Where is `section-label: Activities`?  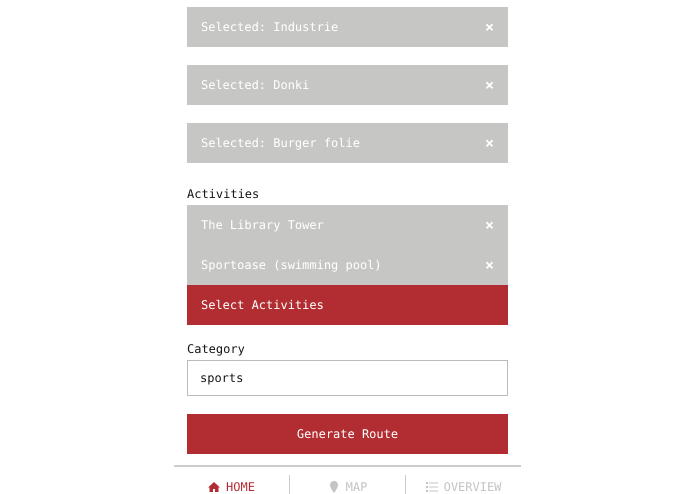 section-label: Activities is located at coordinates (223, 195).